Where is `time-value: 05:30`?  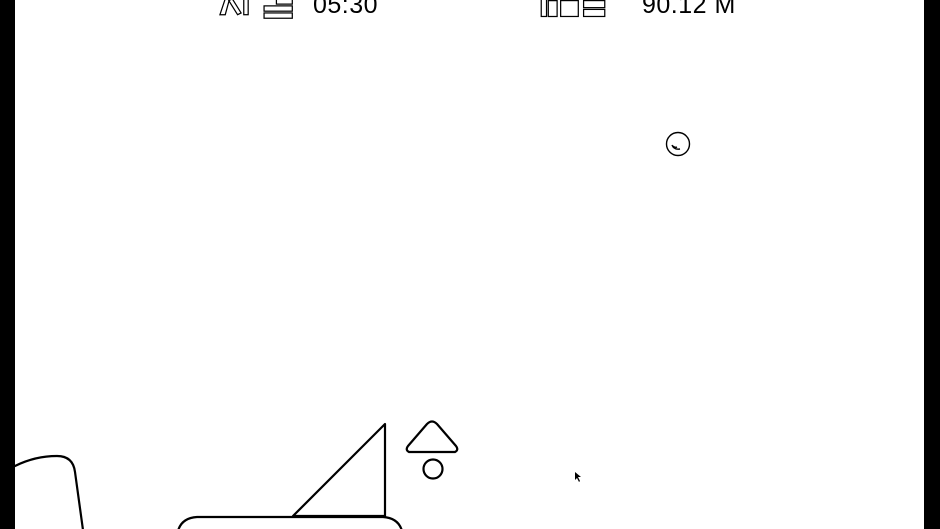 time-value: 05:30 is located at coordinates (346, 9).